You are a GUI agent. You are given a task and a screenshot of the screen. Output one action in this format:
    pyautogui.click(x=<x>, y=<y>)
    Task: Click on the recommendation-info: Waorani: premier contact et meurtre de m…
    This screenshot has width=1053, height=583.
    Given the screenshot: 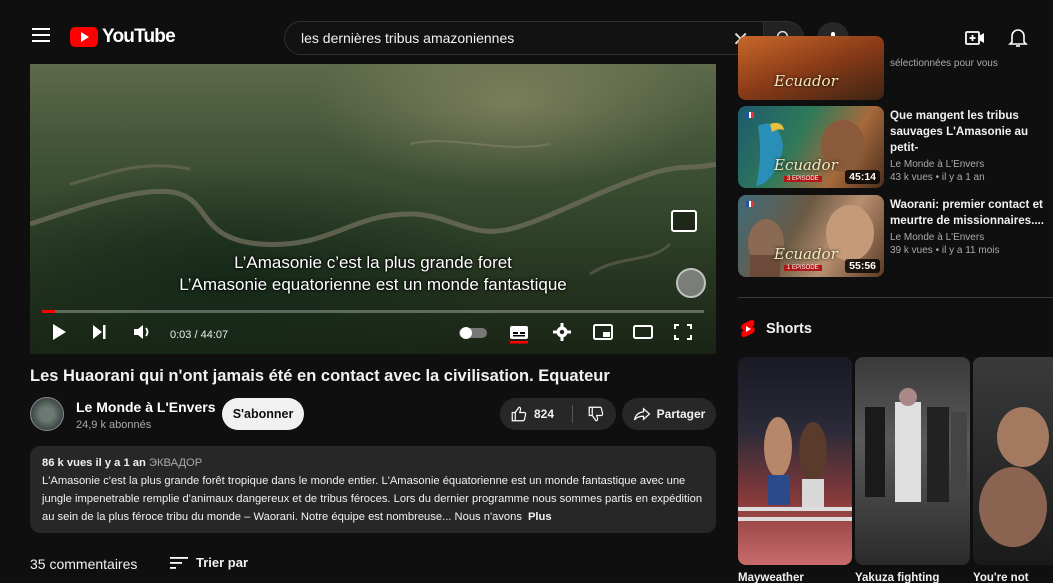 What is the action you would take?
    pyautogui.click(x=971, y=226)
    